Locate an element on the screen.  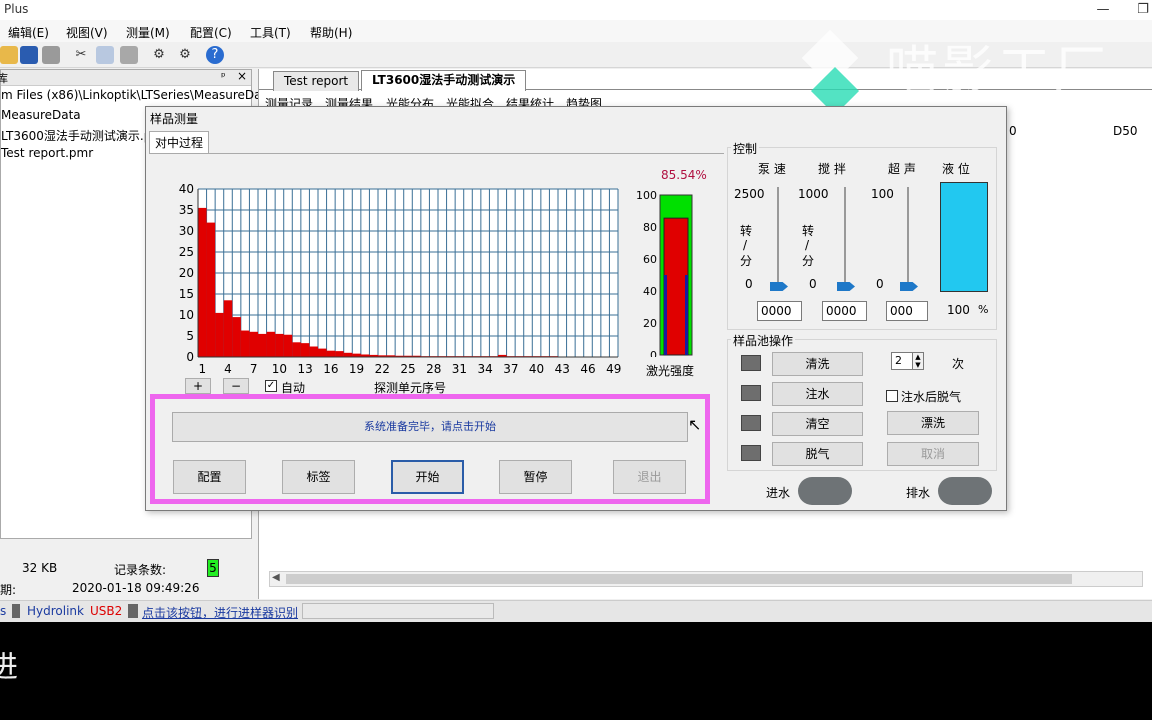
status-left: s is located at coordinates (3, 611).